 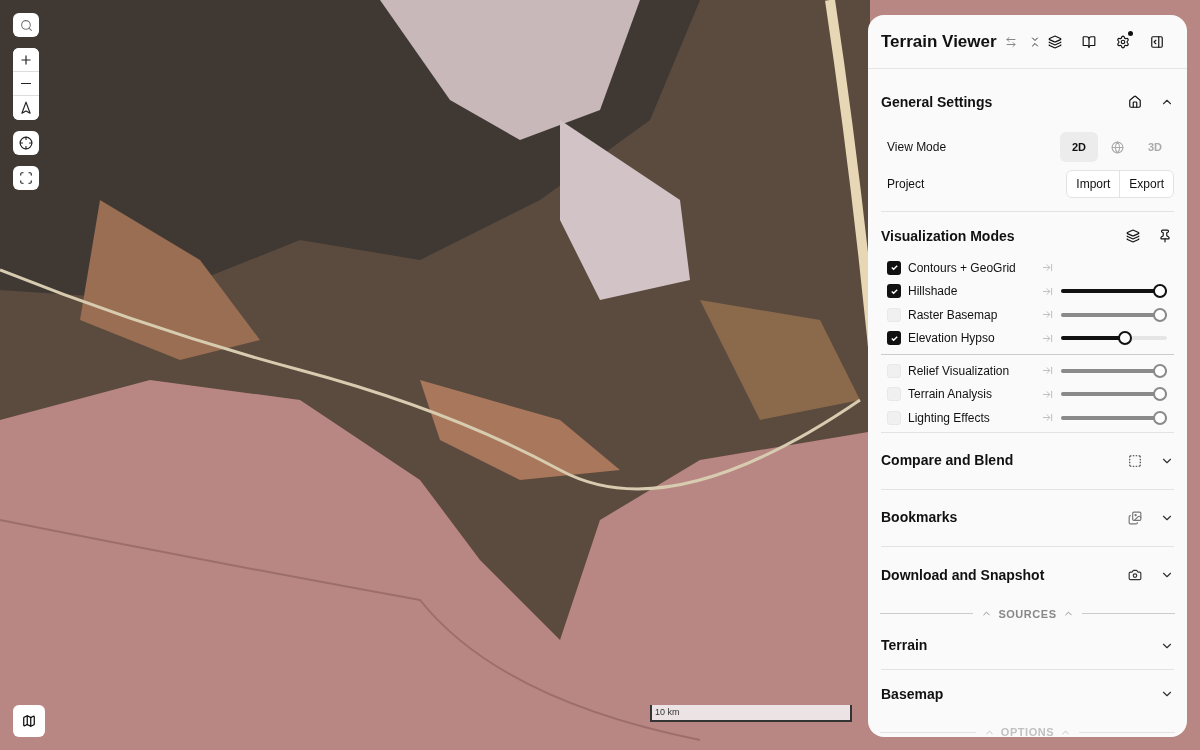 What do you see at coordinates (937, 102) in the screenshot?
I see `section-title: General Settings` at bounding box center [937, 102].